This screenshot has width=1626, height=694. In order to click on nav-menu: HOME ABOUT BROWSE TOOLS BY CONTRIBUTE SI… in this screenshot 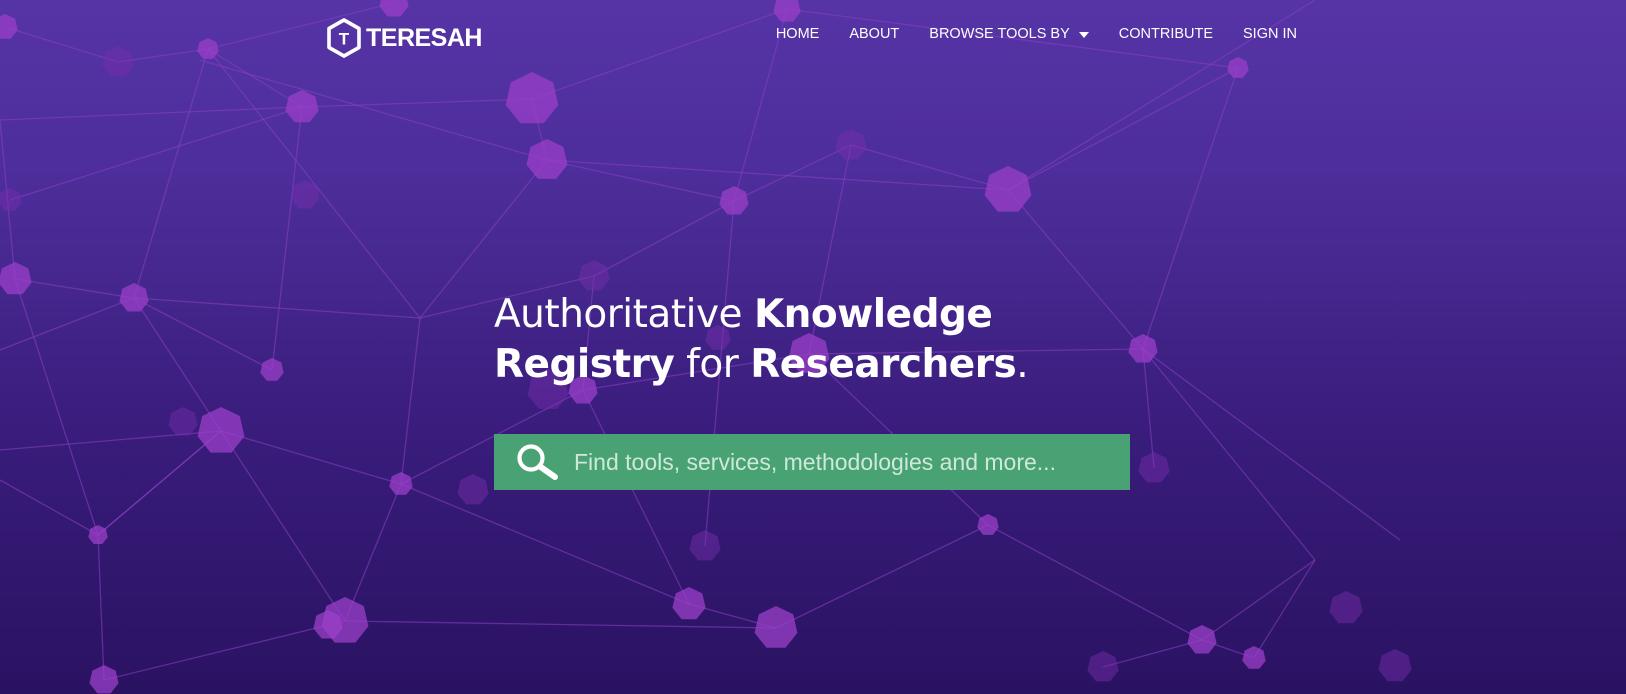, I will do `click(1021, 34)`.